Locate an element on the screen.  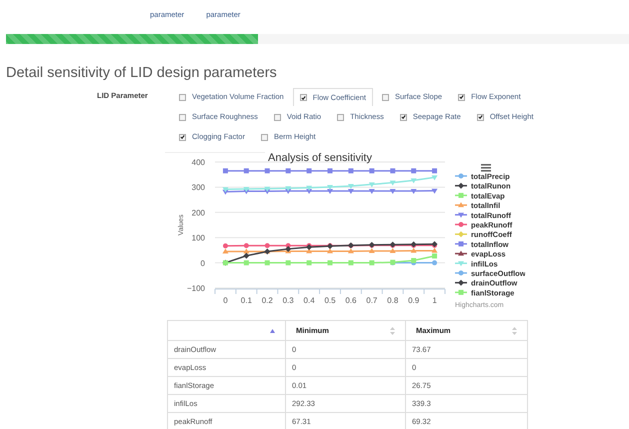
chart-title: Analysis of sensitivity is located at coordinates (320, 158).